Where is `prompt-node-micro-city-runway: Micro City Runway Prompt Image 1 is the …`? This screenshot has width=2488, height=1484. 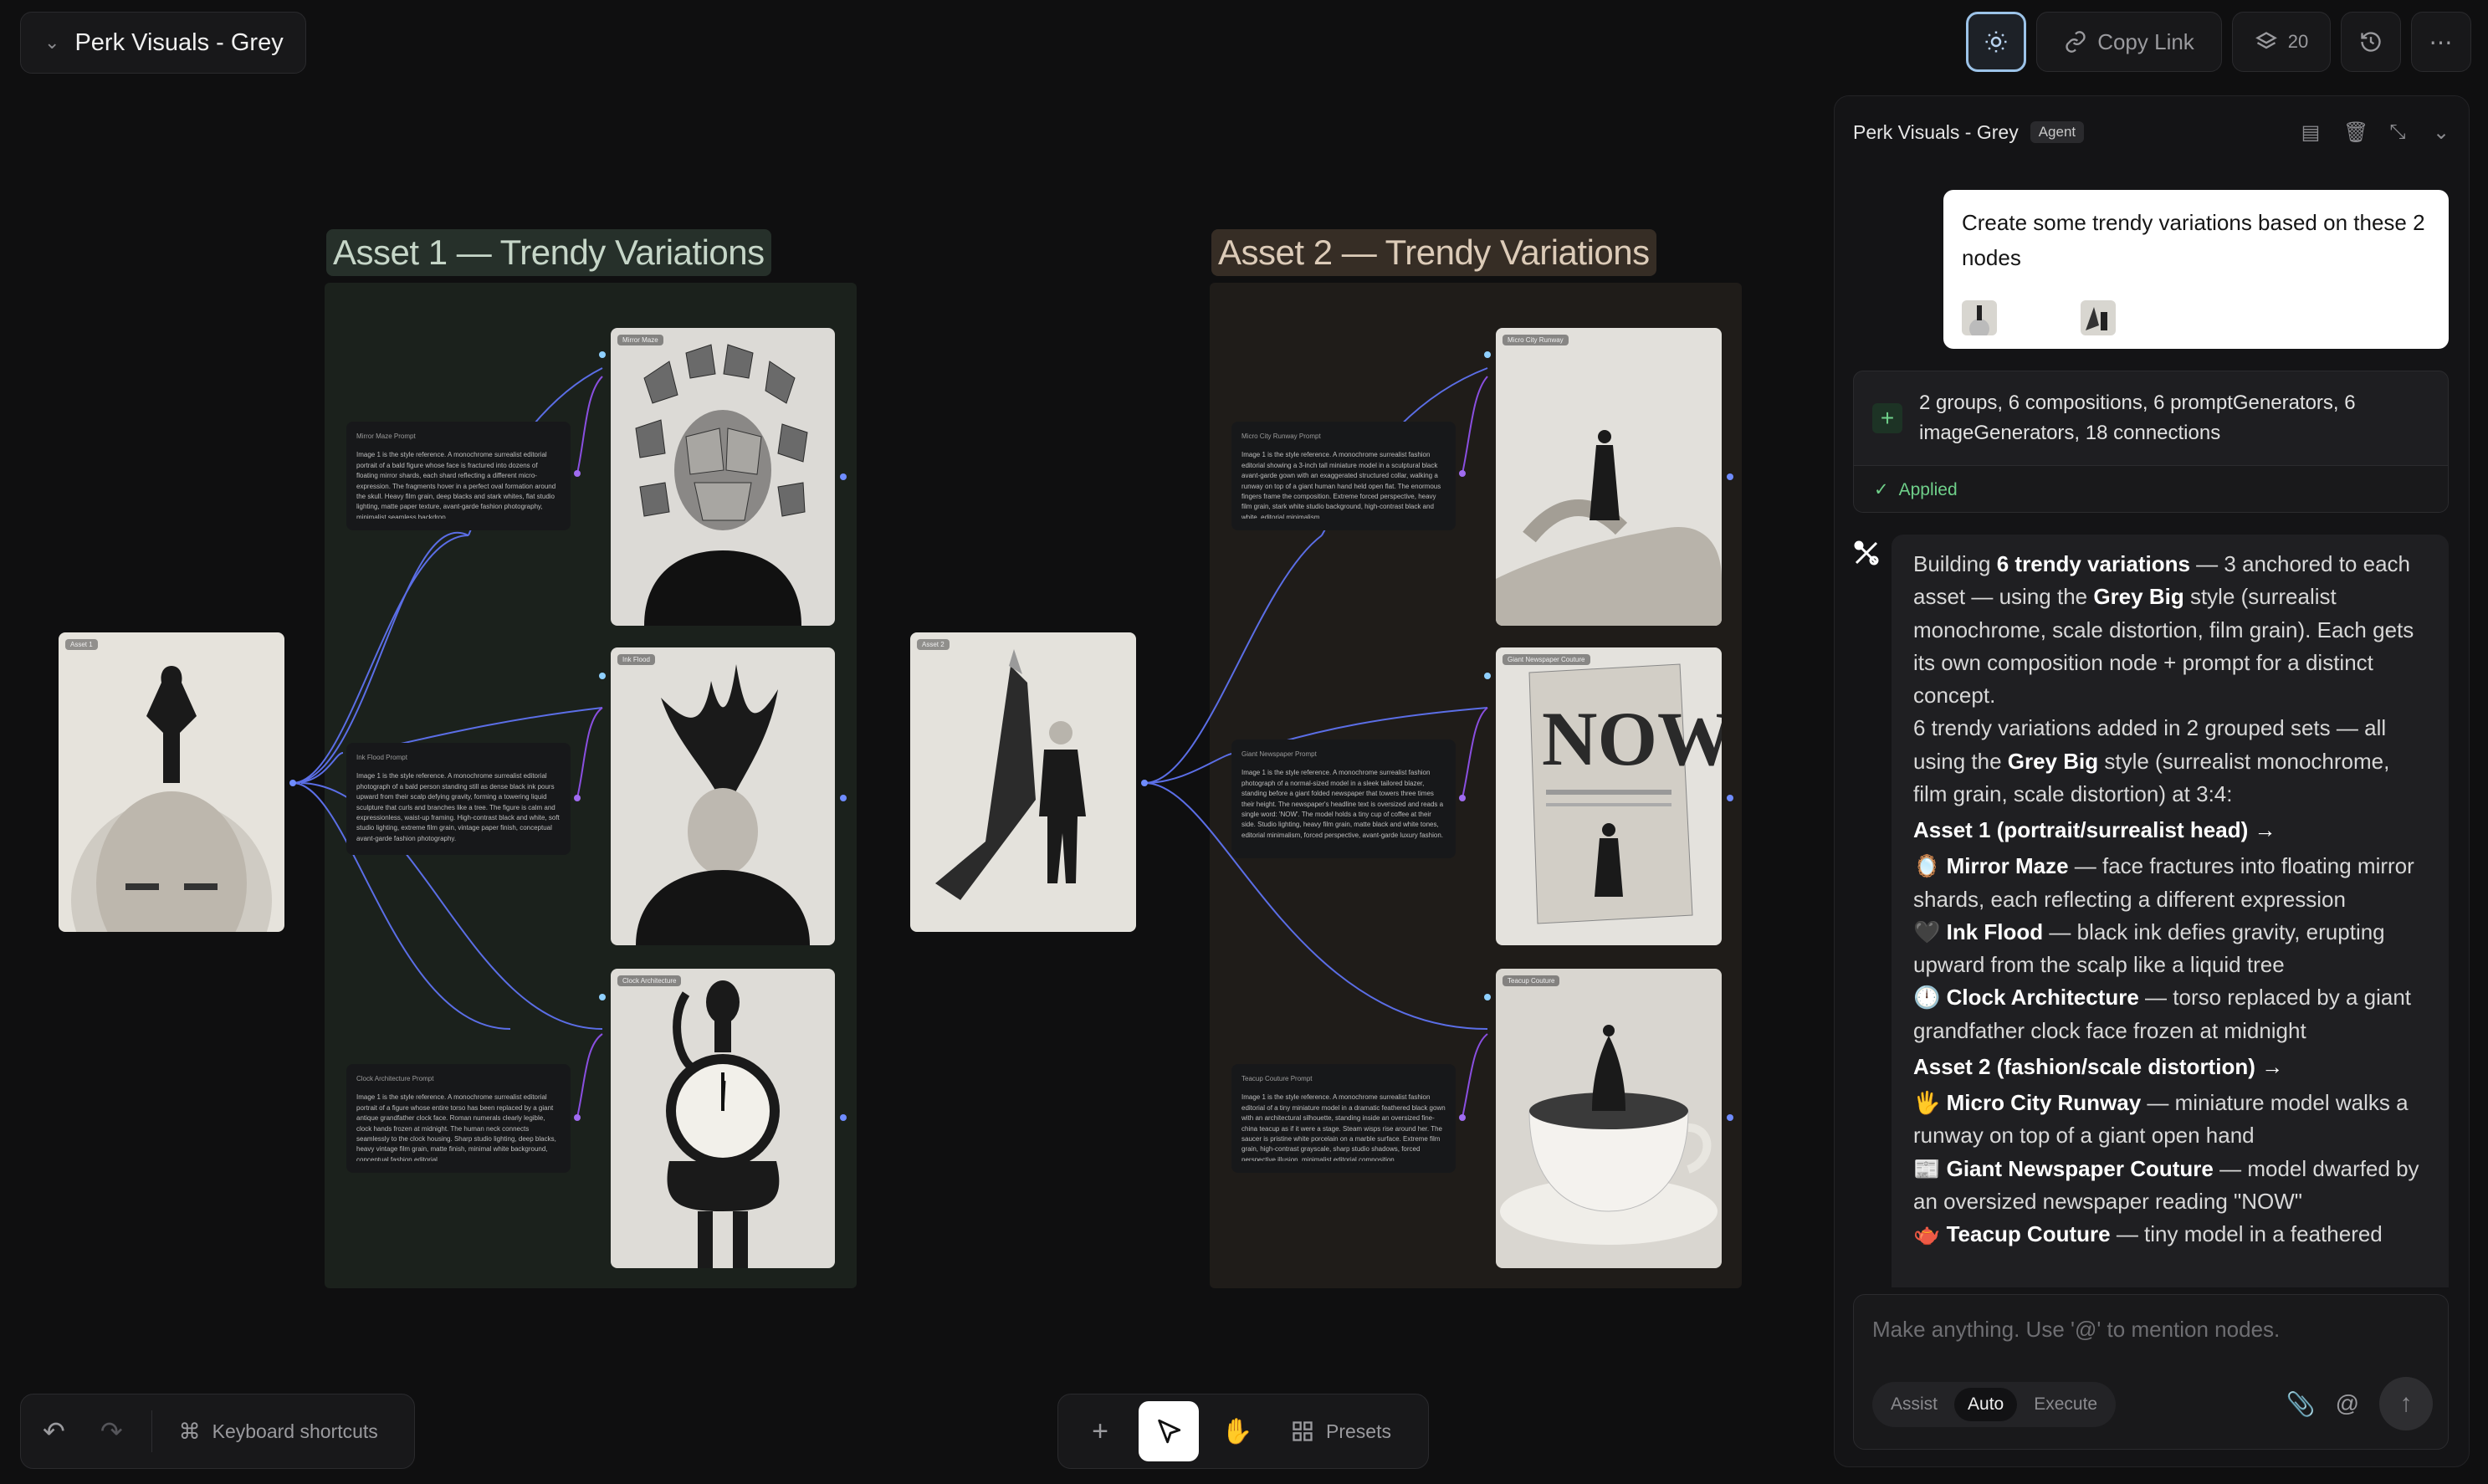 prompt-node-micro-city-runway: Micro City Runway Prompt Image 1 is the … is located at coordinates (1344, 476).